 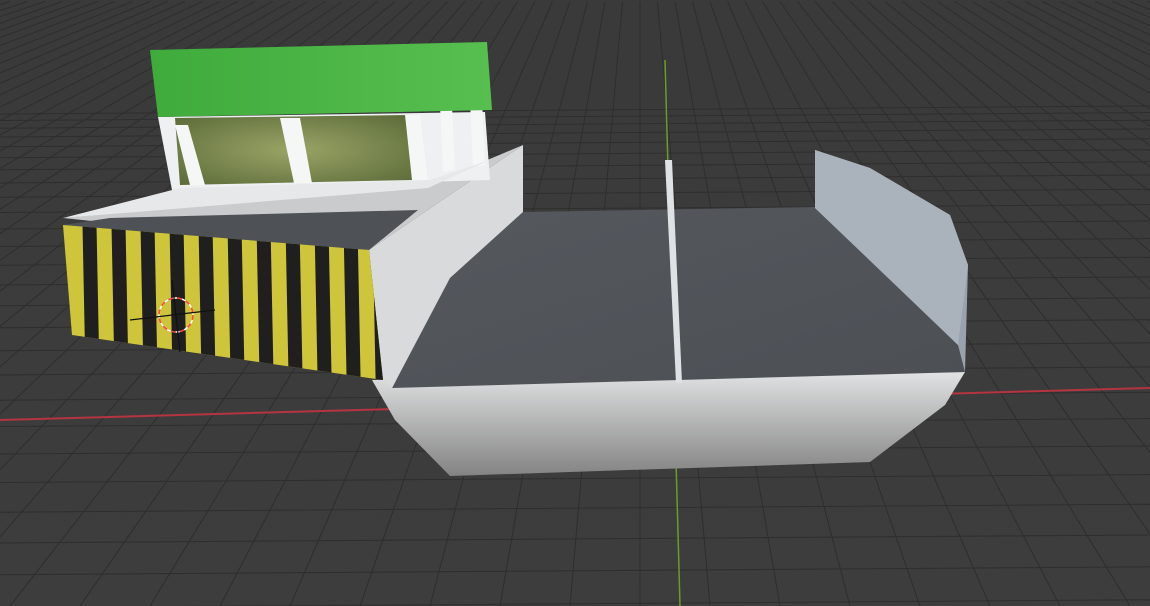 What do you see at coordinates (668, 424) in the screenshot?
I see `hull-lower` at bounding box center [668, 424].